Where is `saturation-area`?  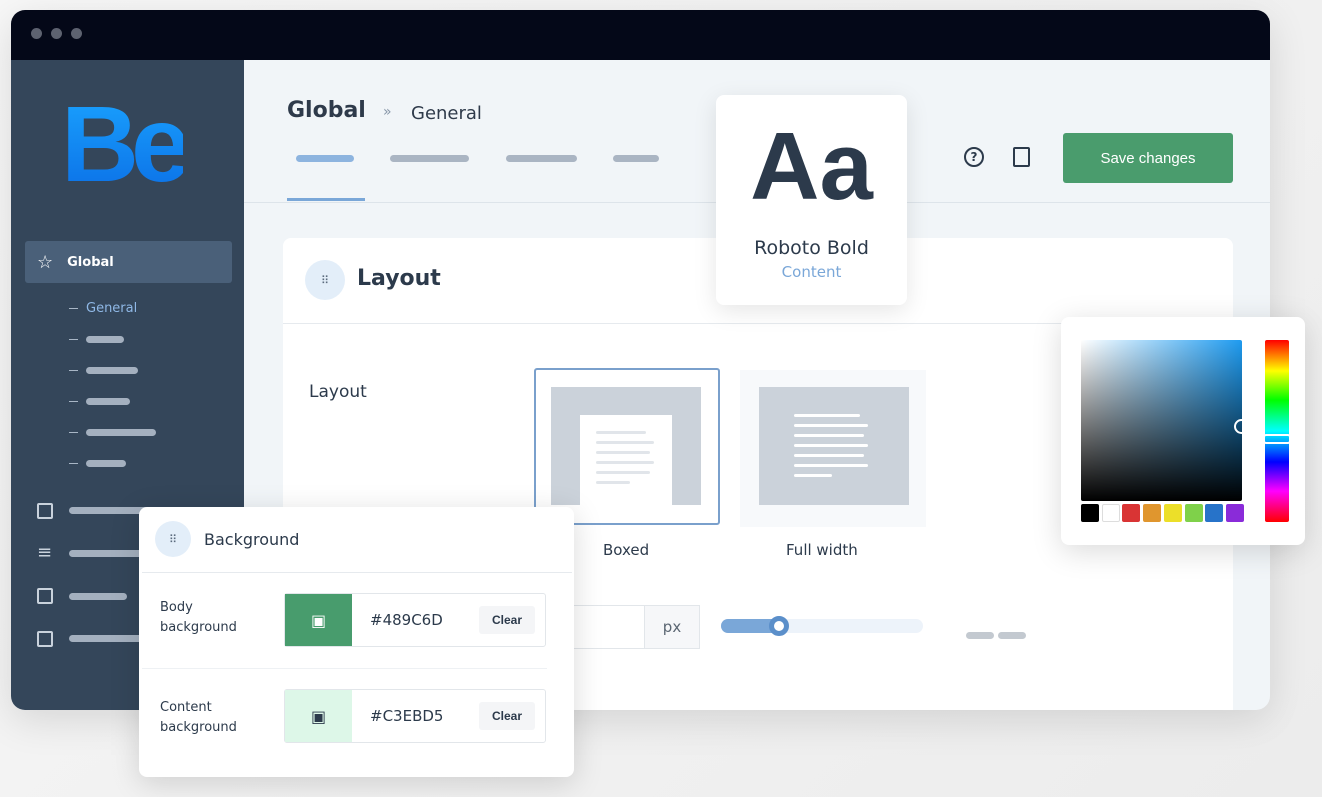 saturation-area is located at coordinates (1165, 420).